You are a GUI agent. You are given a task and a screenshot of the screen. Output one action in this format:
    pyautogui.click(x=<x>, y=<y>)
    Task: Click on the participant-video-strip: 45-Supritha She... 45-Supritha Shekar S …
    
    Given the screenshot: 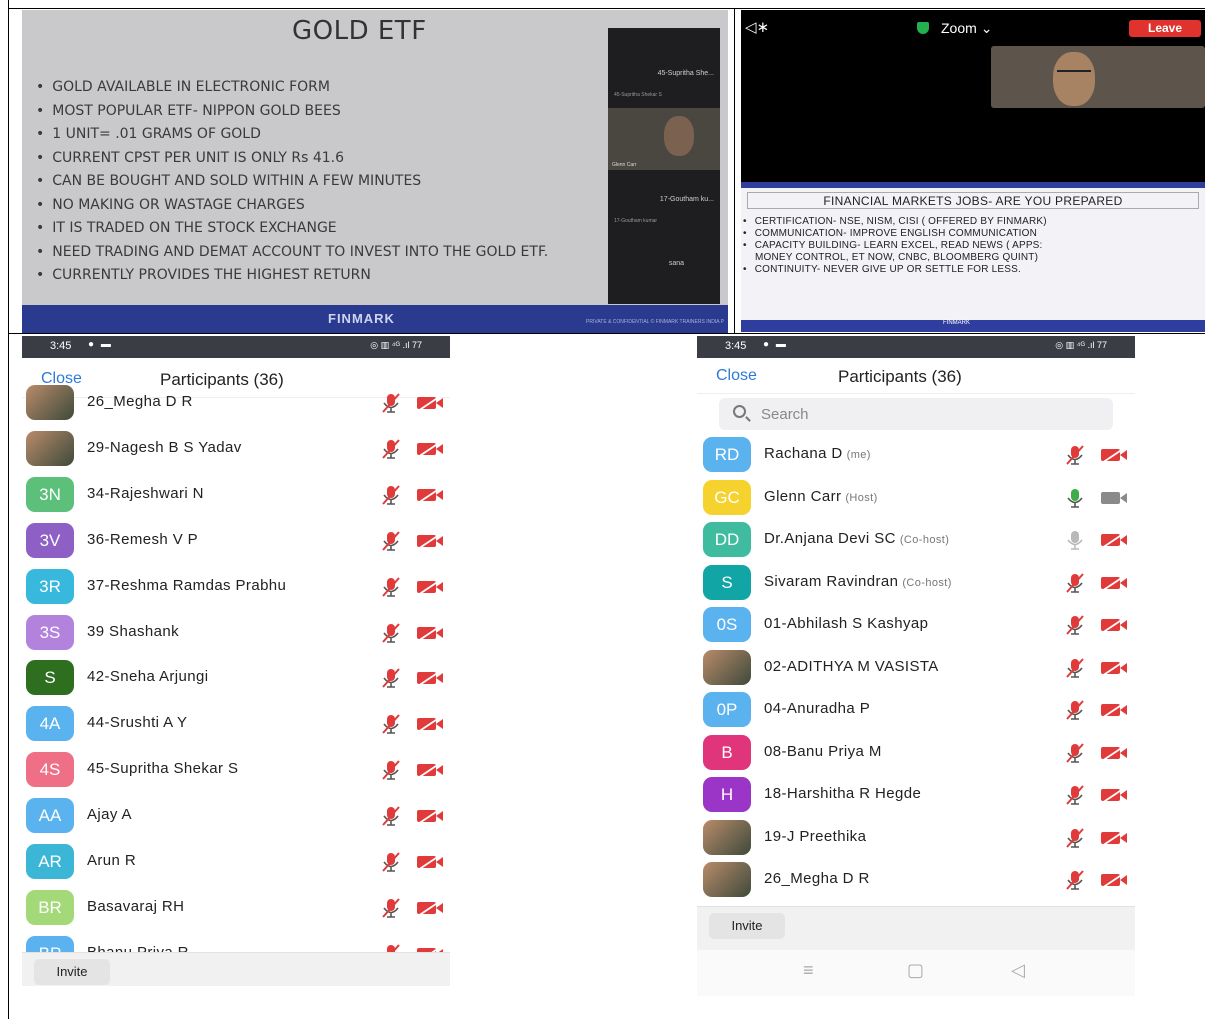 What is the action you would take?
    pyautogui.click(x=664, y=166)
    